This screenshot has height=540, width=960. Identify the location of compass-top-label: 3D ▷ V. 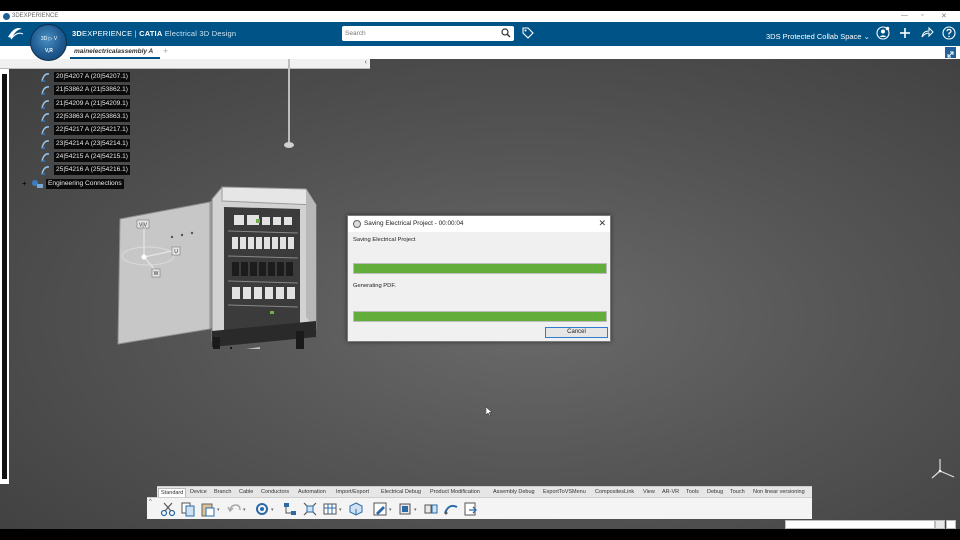
(49, 39).